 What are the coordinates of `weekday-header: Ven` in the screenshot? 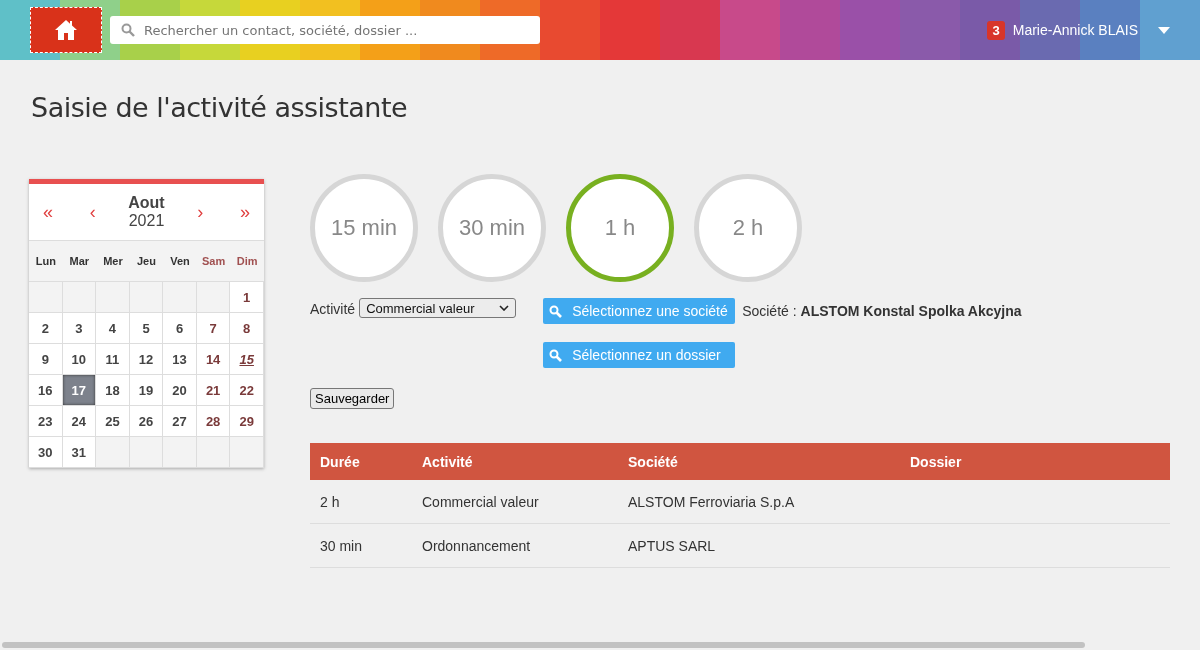 It's located at (180, 261).